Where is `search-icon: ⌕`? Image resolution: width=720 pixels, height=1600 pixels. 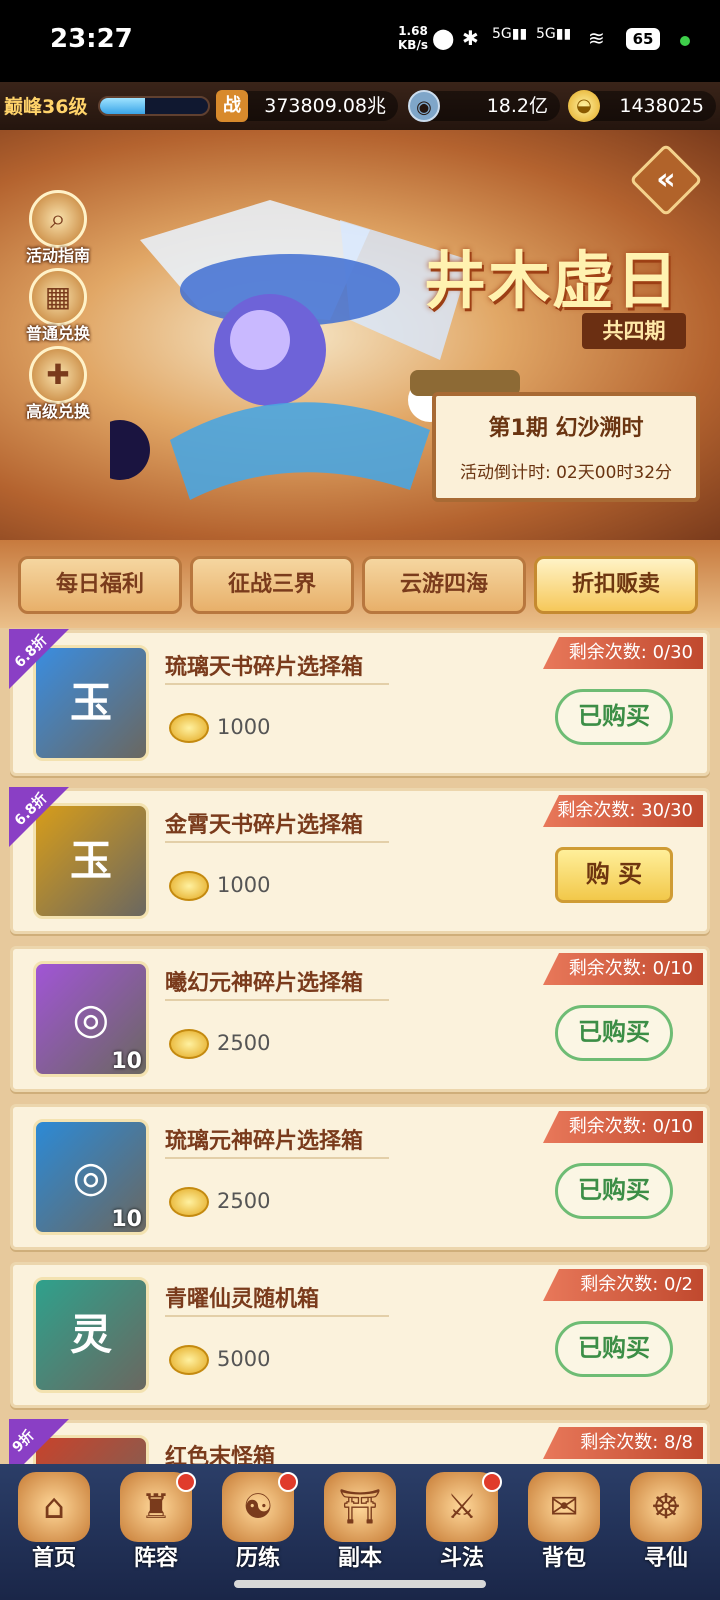
search-icon: ⌕ is located at coordinates (58, 219).